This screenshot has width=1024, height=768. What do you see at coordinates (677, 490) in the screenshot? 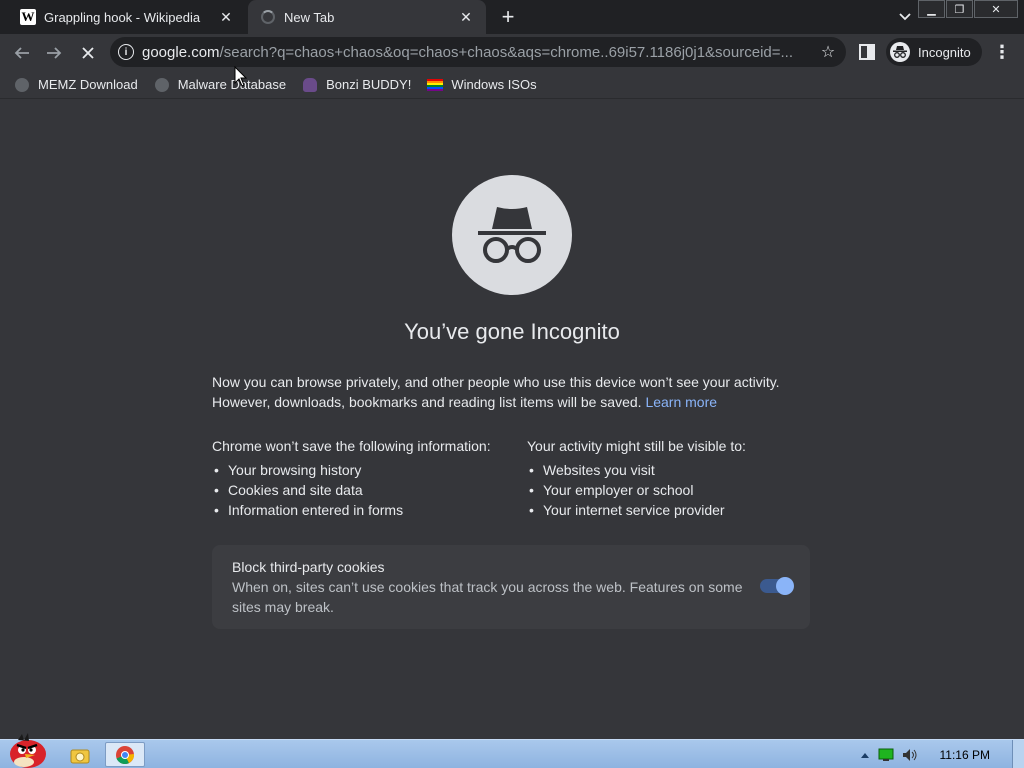
I see `list-item: Your employer or school` at bounding box center [677, 490].